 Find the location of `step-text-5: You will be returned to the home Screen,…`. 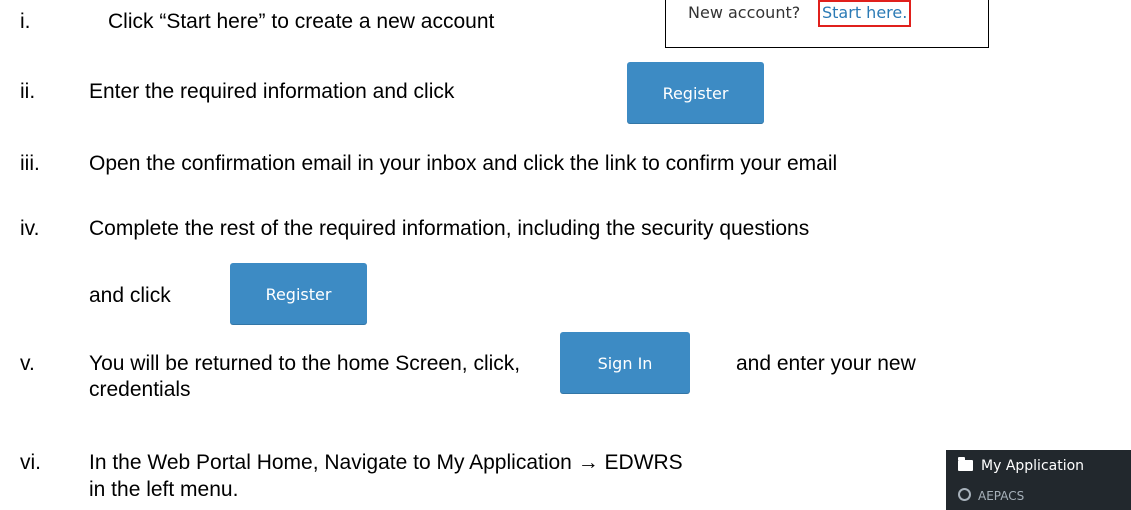

step-text-5: You will be returned to the home Screen,… is located at coordinates (305, 363).